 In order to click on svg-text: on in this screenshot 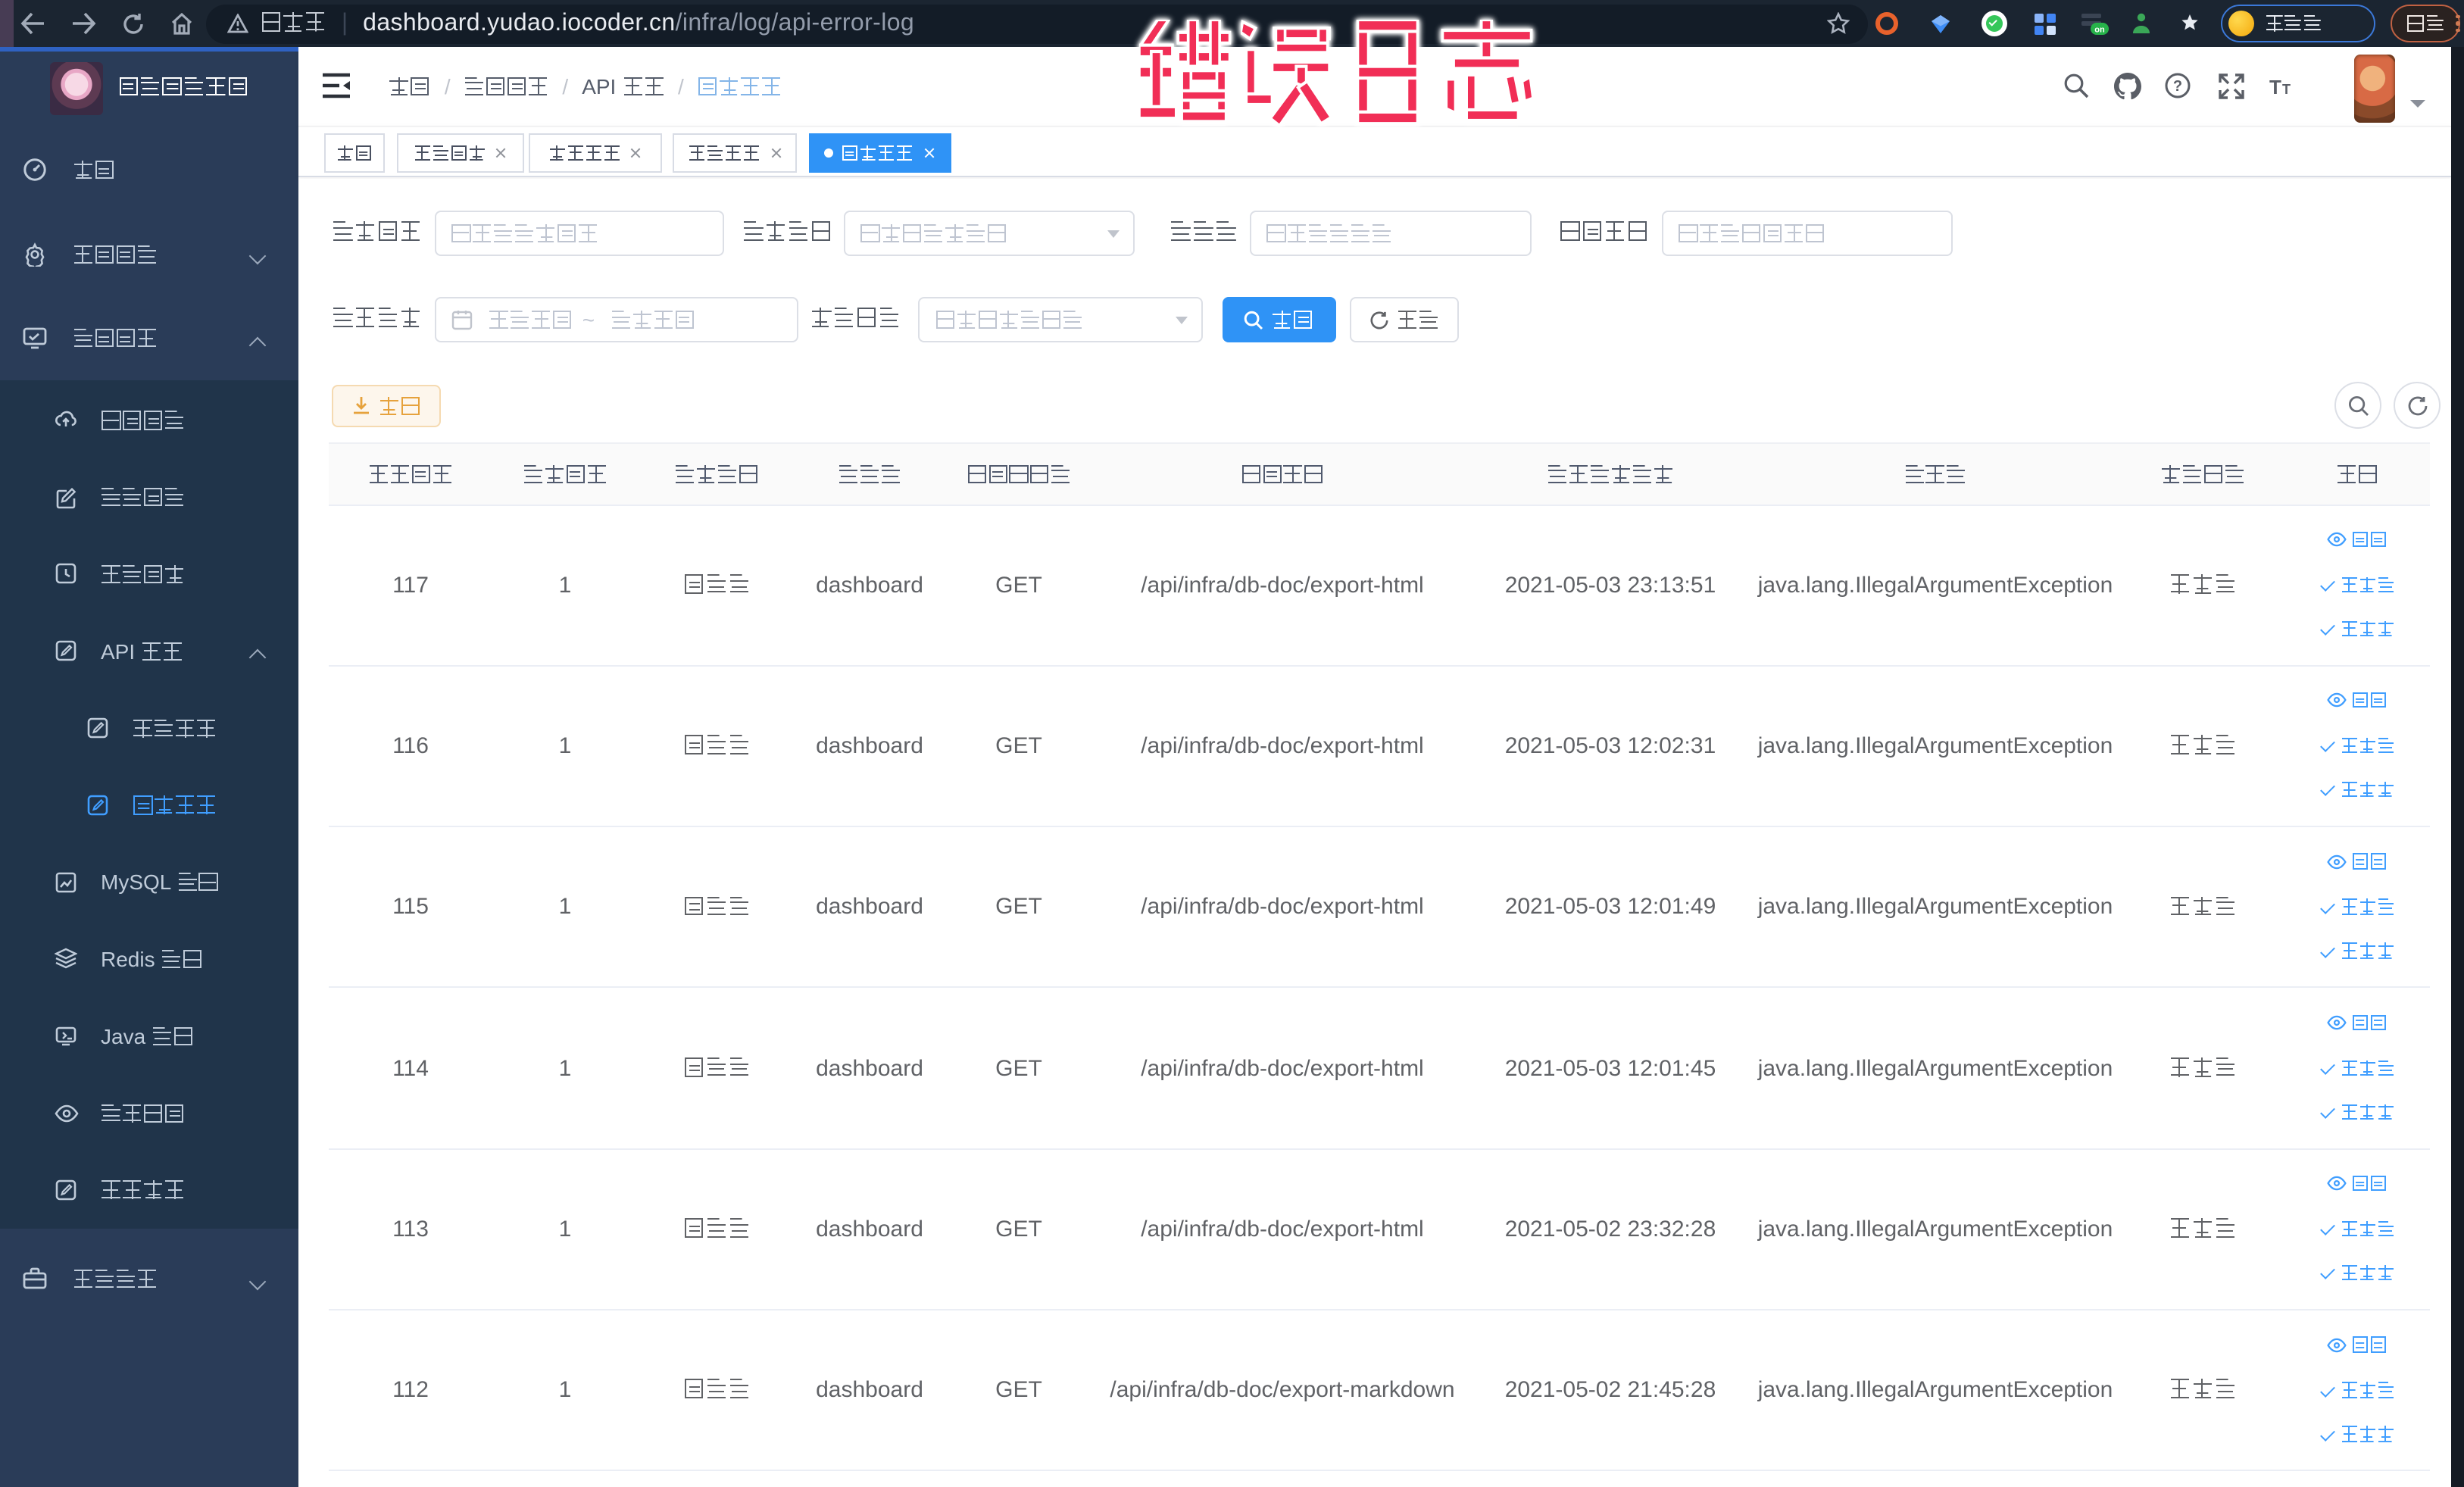, I will do `click(2099, 28)`.